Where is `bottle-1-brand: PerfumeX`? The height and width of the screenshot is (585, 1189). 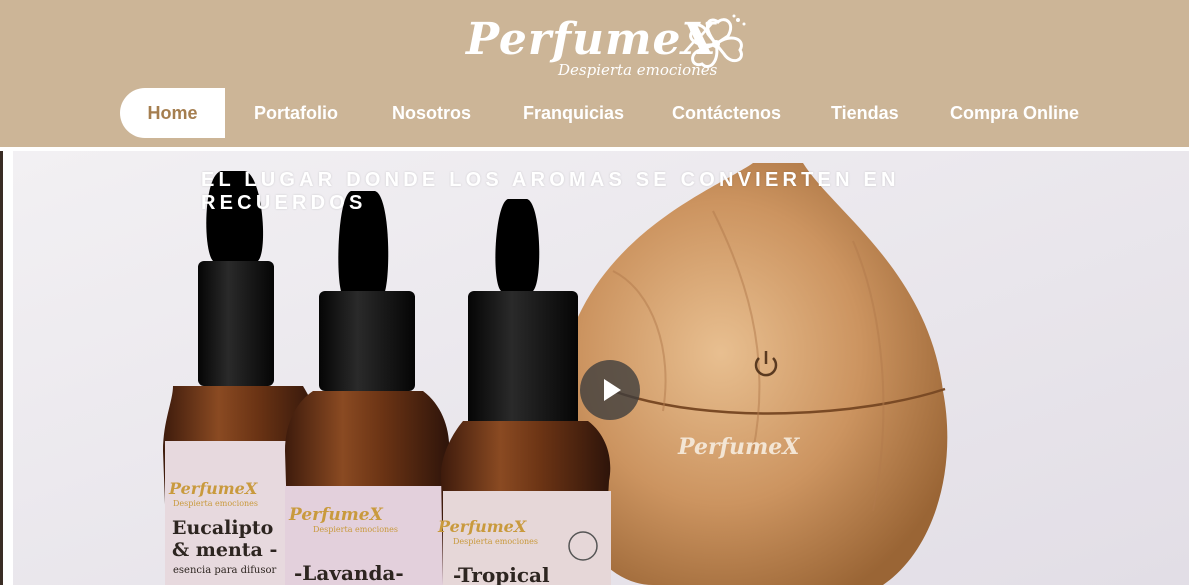
bottle-1-brand: PerfumeX is located at coordinates (213, 488).